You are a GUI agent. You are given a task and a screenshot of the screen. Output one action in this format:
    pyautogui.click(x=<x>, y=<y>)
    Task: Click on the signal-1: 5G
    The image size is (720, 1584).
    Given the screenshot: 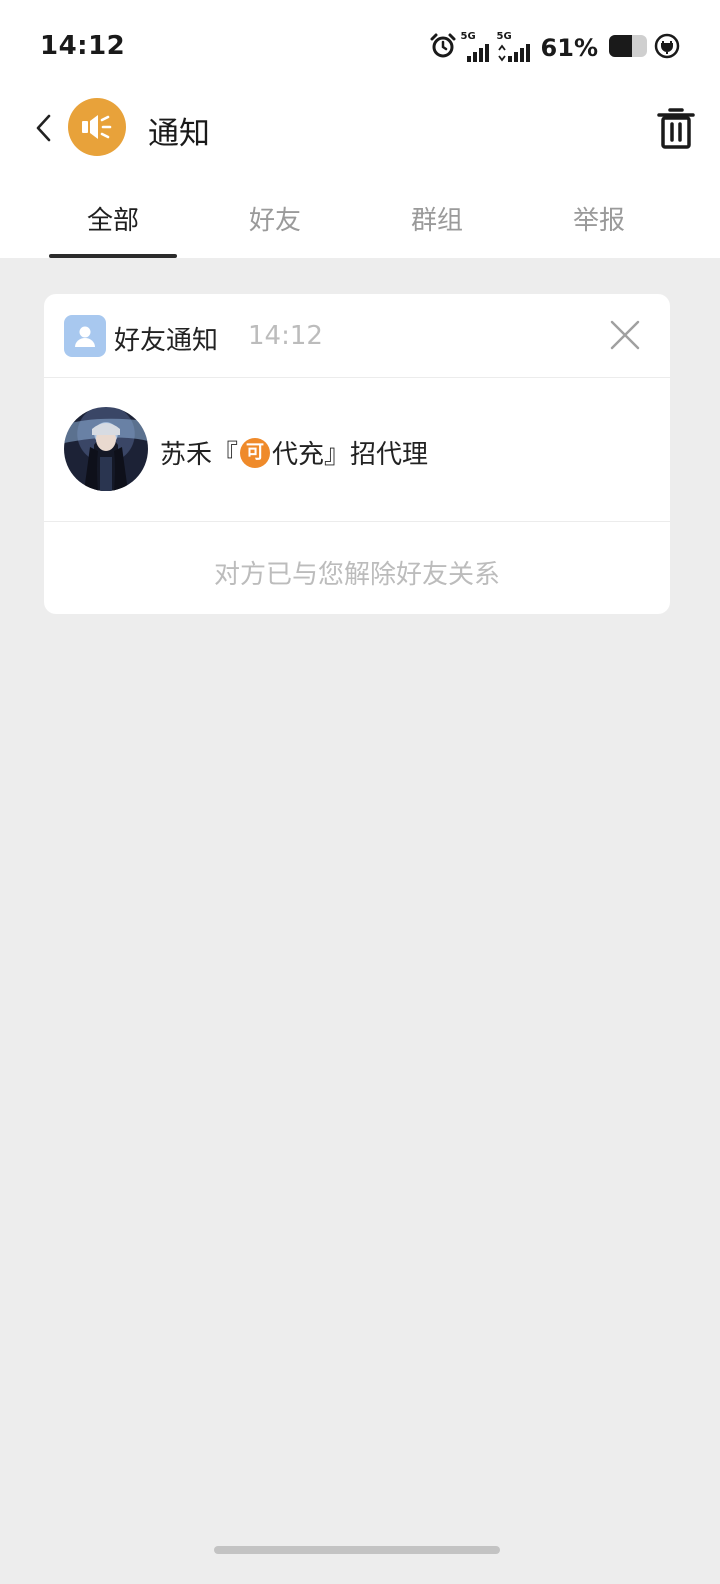 What is the action you would take?
    pyautogui.click(x=477, y=48)
    